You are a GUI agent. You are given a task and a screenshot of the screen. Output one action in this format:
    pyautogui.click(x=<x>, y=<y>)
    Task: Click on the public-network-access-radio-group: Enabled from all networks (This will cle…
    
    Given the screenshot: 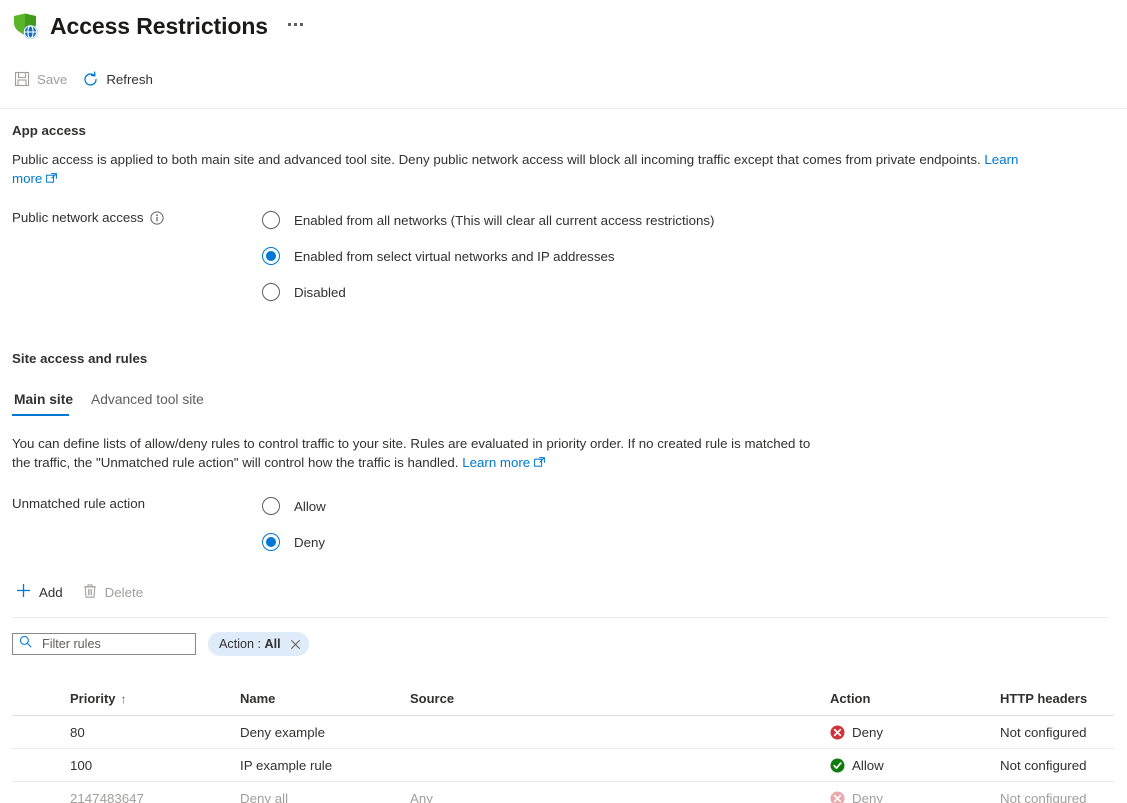 What is the action you would take?
    pyautogui.click(x=688, y=256)
    